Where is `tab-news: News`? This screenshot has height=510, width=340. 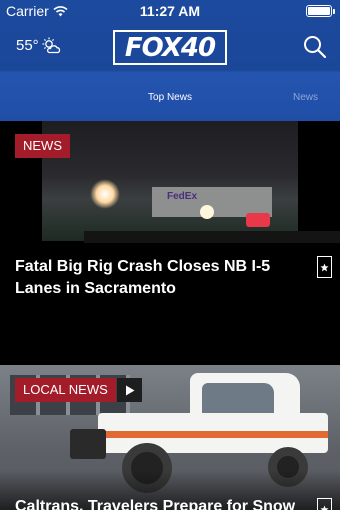 tab-news: News is located at coordinates (305, 97).